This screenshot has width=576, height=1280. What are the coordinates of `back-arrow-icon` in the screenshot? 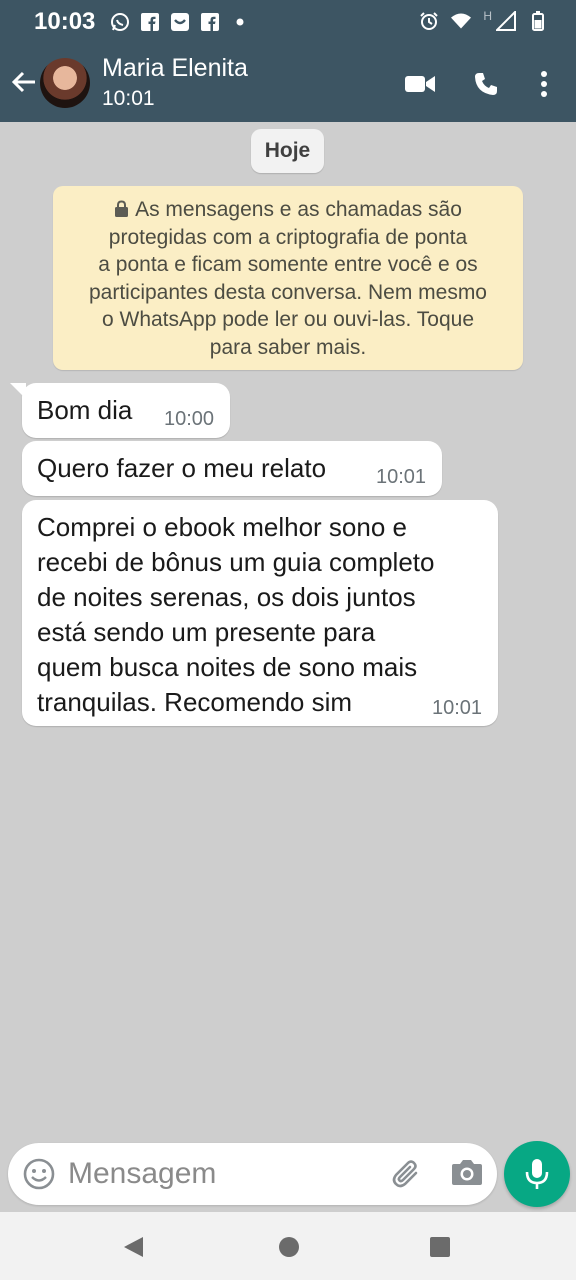 It's located at (23, 82).